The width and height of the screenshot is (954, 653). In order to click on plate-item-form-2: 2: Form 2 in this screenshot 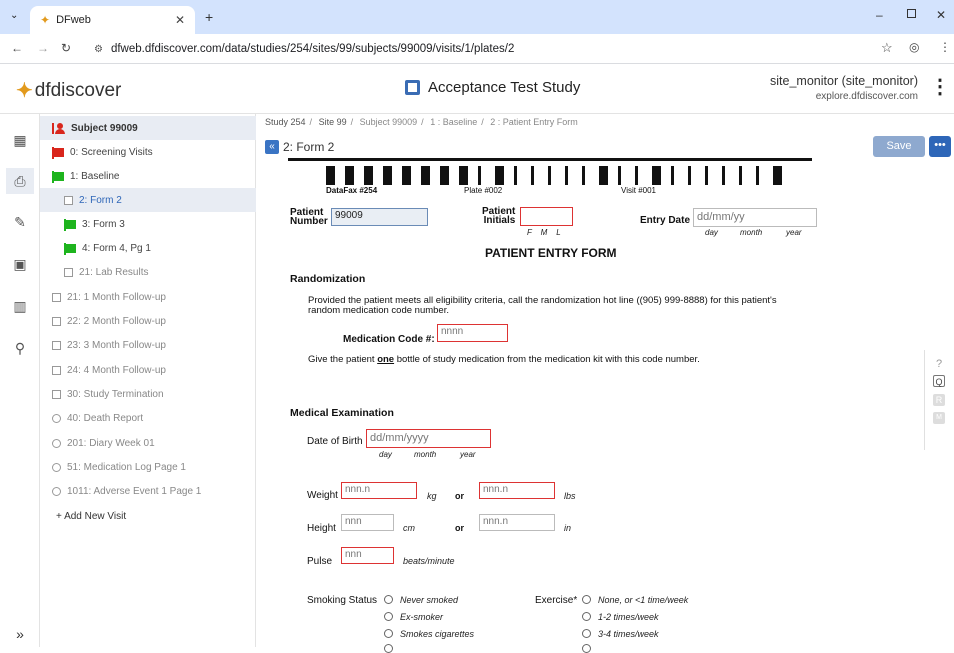, I will do `click(148, 200)`.